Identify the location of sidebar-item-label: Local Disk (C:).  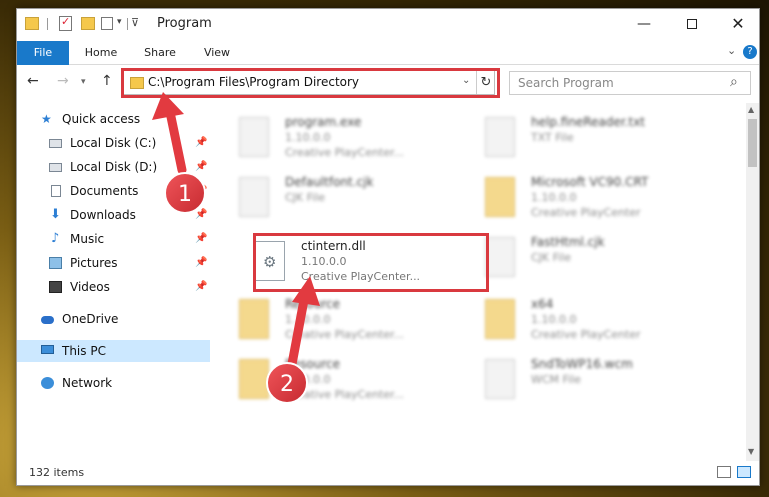
(113, 143).